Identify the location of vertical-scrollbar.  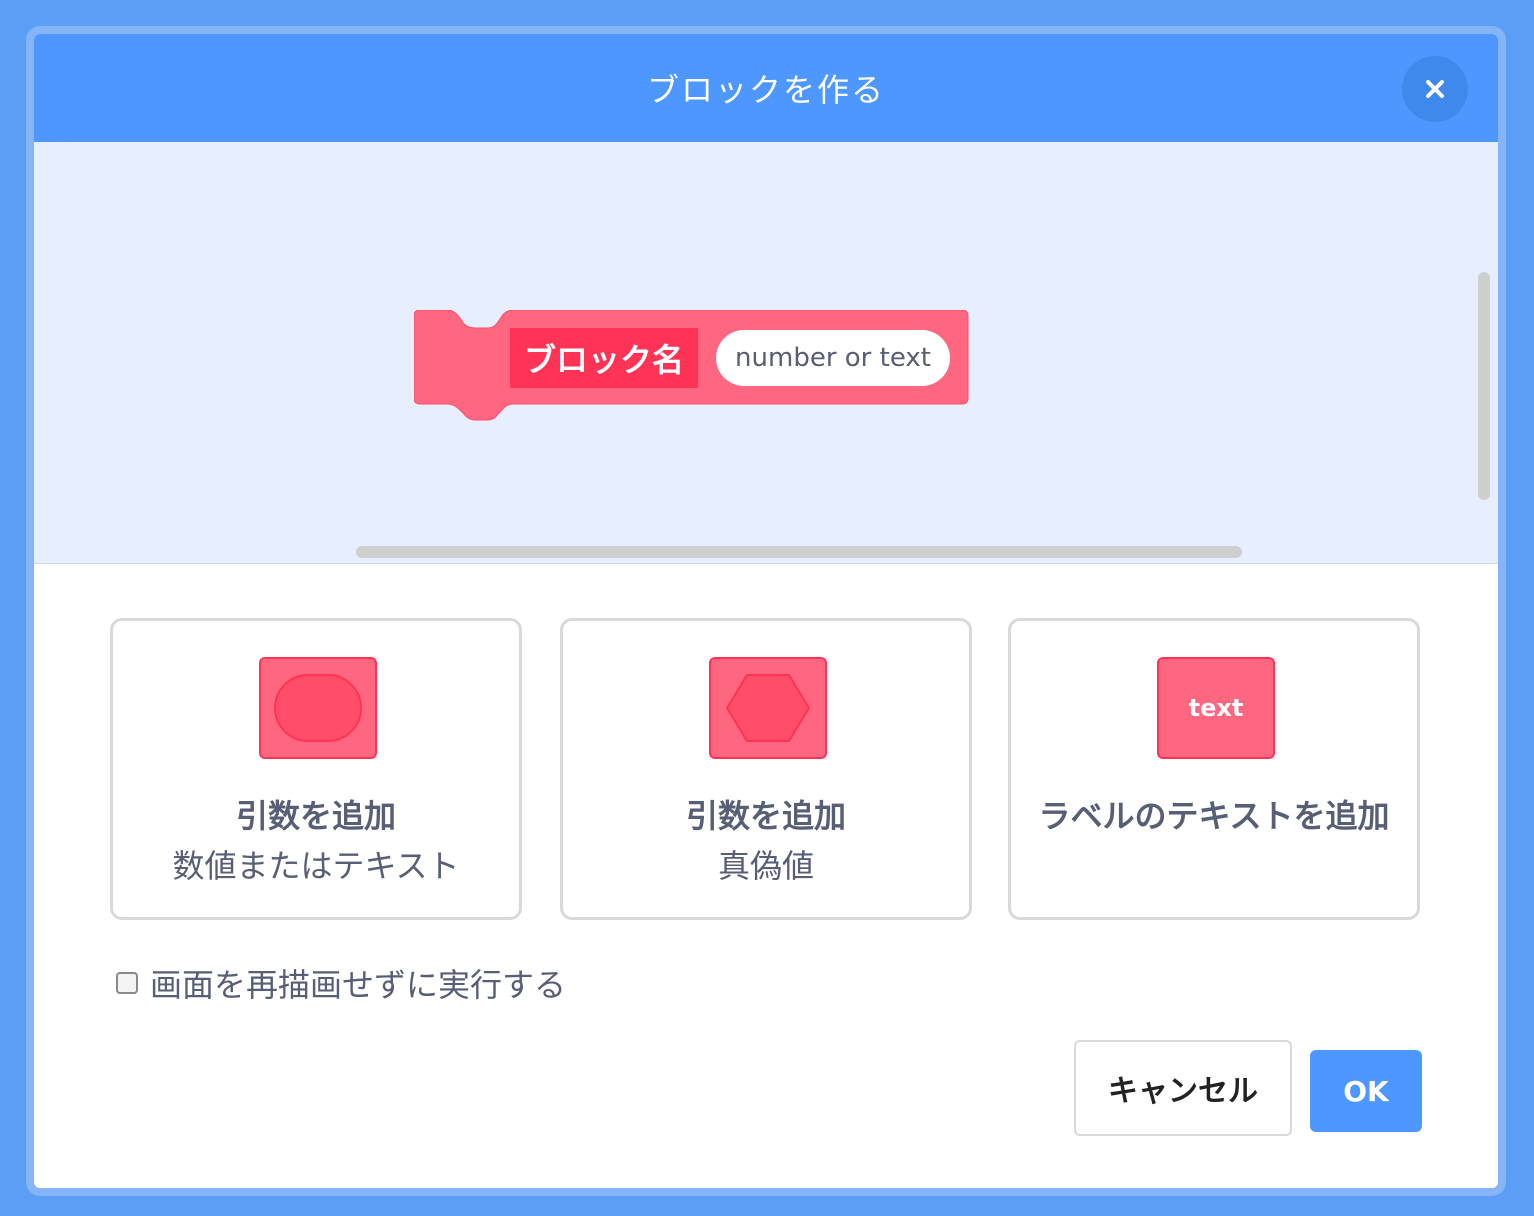
(1484, 386).